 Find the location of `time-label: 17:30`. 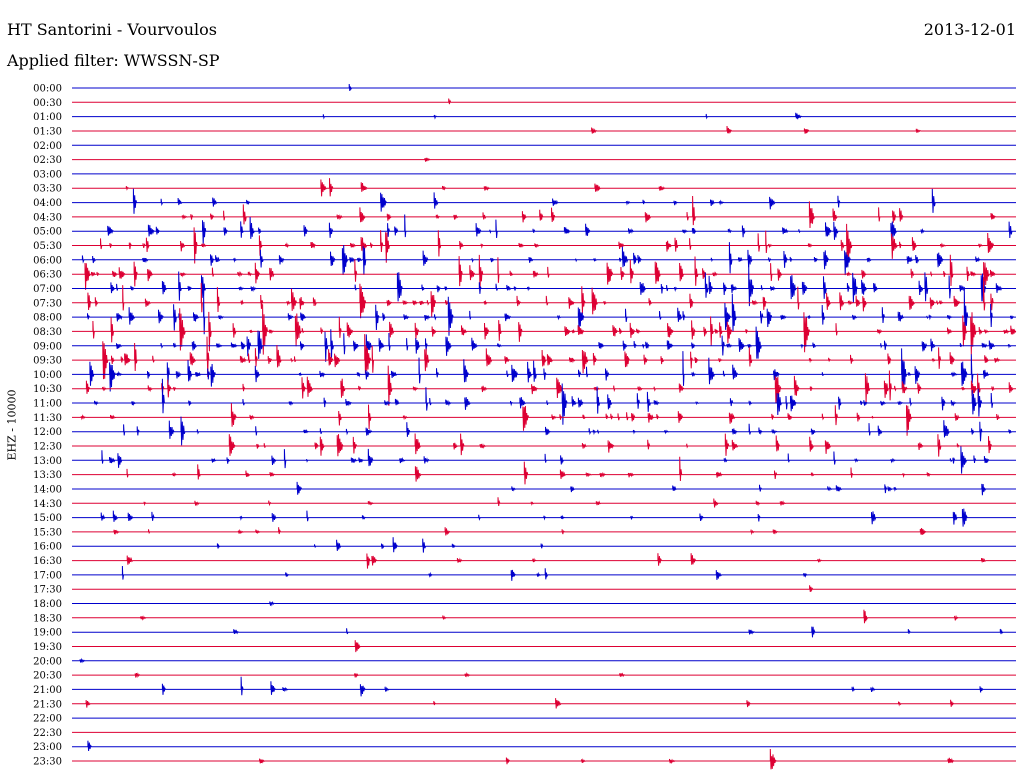

time-label: 17:30 is located at coordinates (47, 590).